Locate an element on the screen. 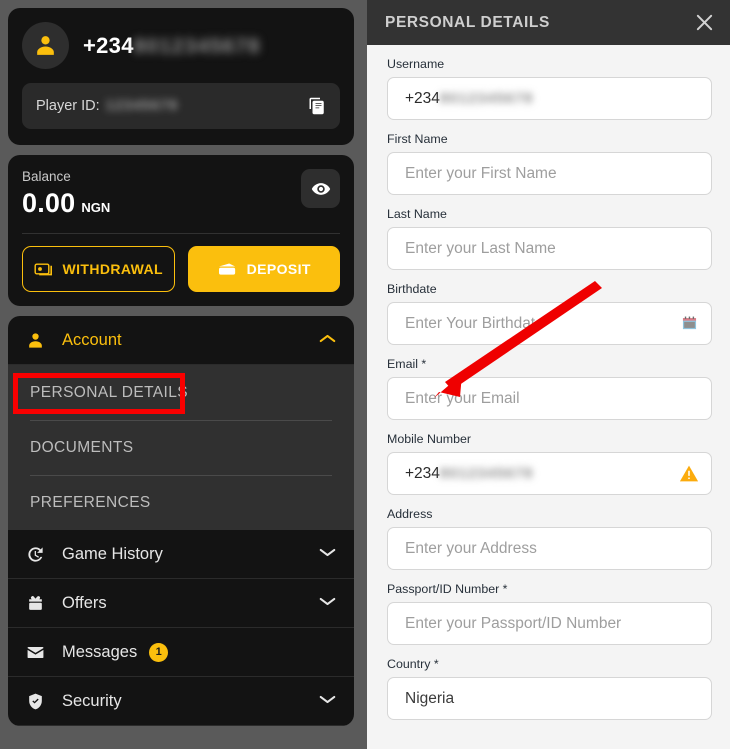 This screenshot has height=749, width=730. envelope-icon is located at coordinates (39, 652).